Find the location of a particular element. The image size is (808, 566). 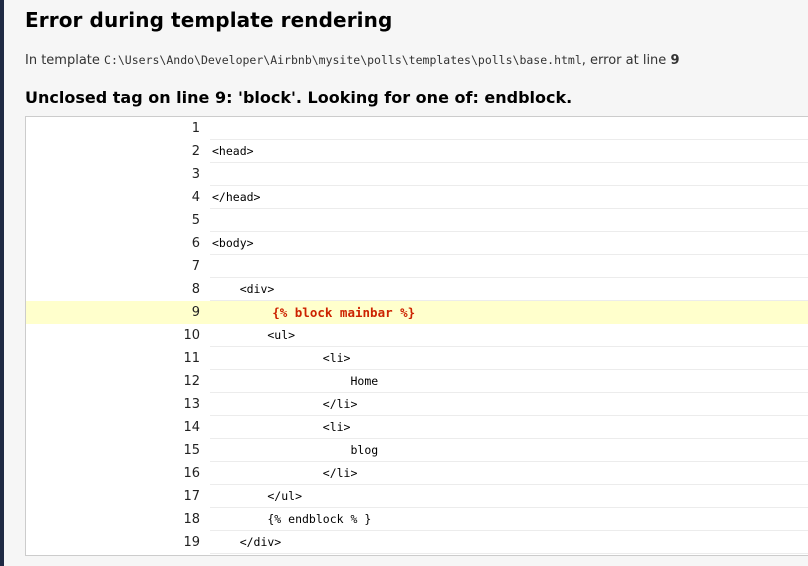

template-mid: , error at line is located at coordinates (626, 60).